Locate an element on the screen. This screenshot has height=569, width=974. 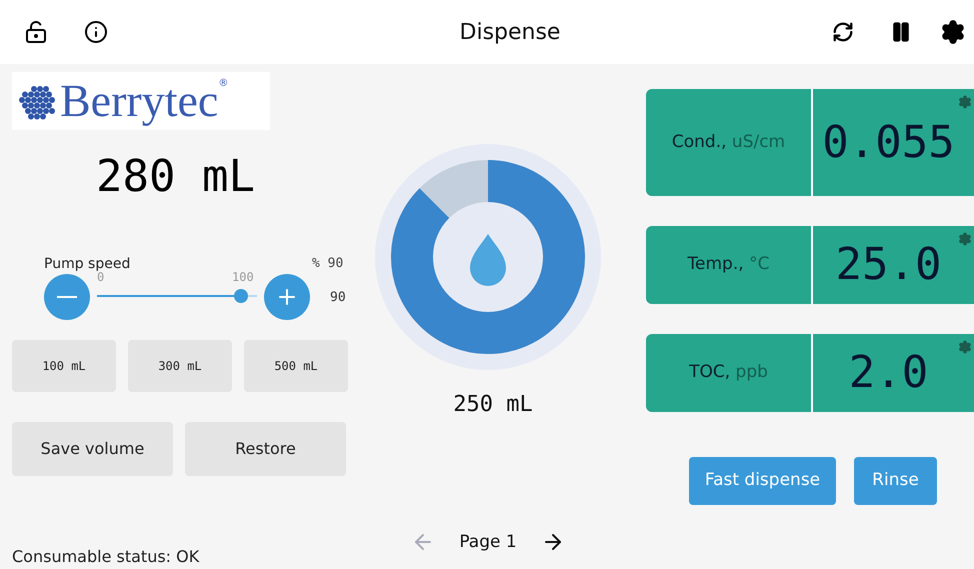
preset-button: 300 mL is located at coordinates (180, 366).